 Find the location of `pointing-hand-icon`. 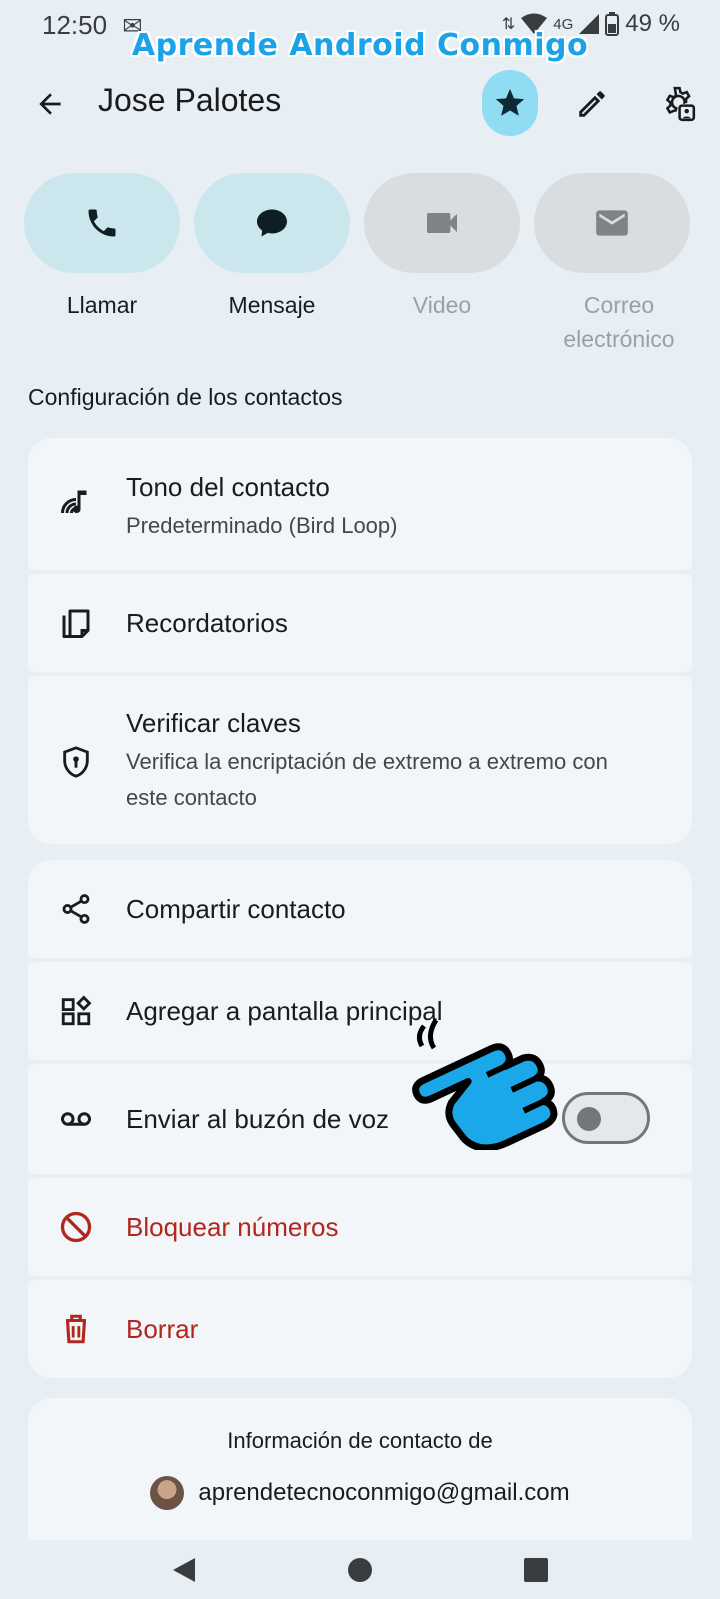

pointing-hand-icon is located at coordinates (485, 1084).